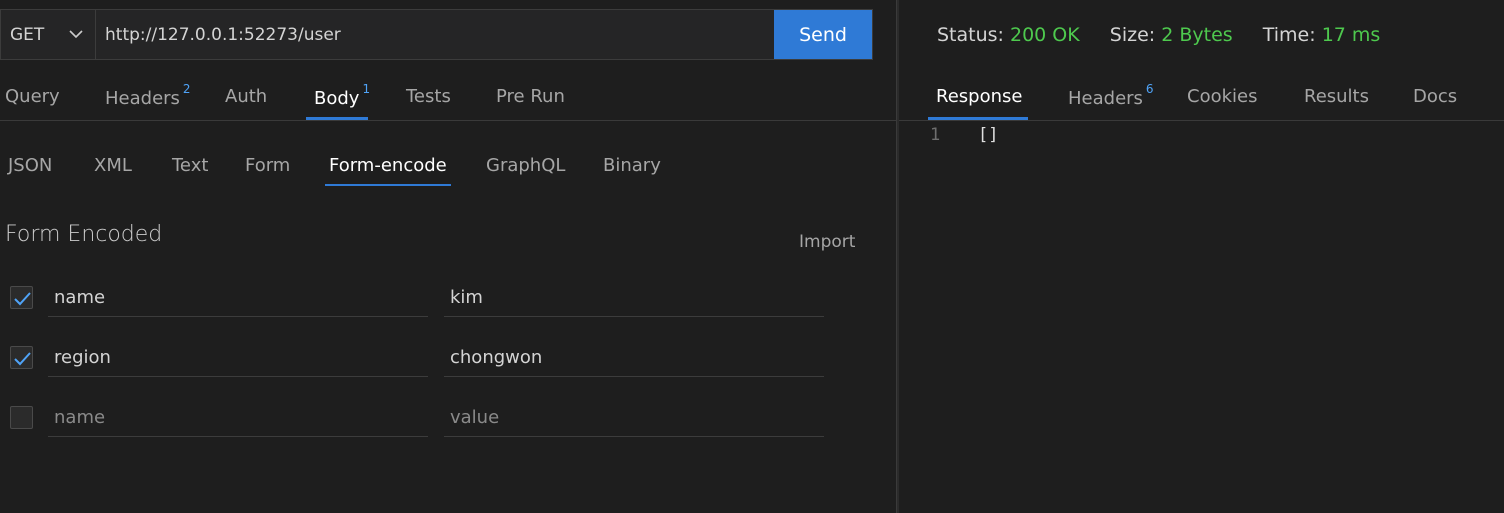 Image resolution: width=1504 pixels, height=513 pixels. I want to click on time-value: 17 ms, so click(1351, 35).